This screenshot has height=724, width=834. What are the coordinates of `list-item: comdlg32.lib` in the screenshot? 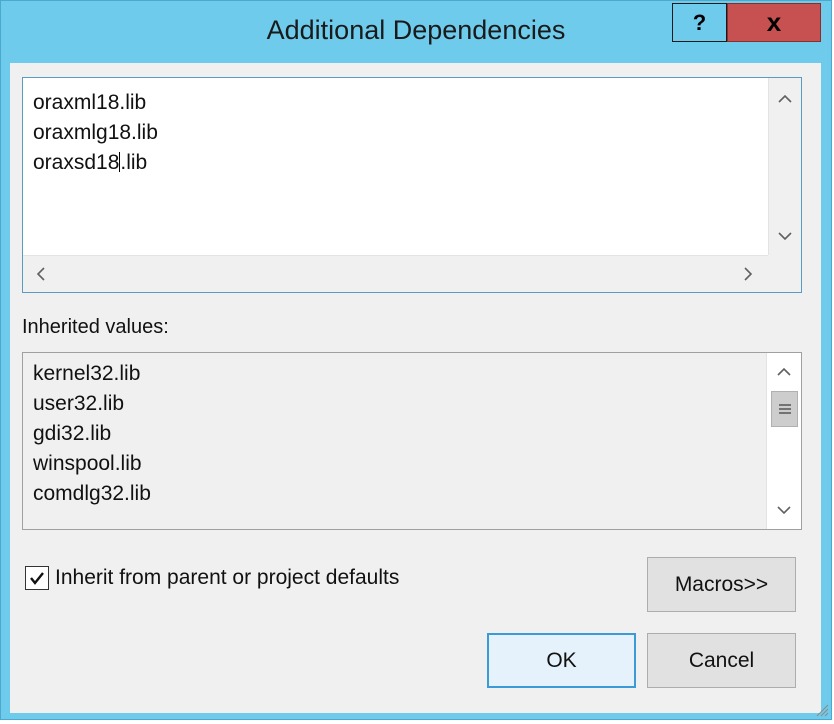 It's located at (92, 493).